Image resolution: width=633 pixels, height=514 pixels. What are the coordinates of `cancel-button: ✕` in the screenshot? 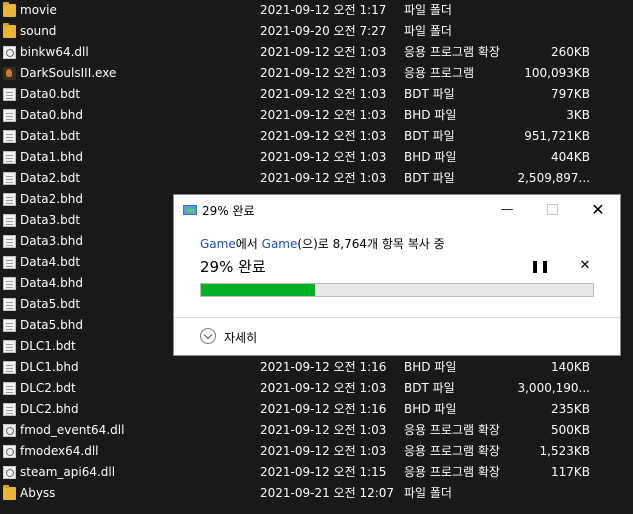 It's located at (585, 266).